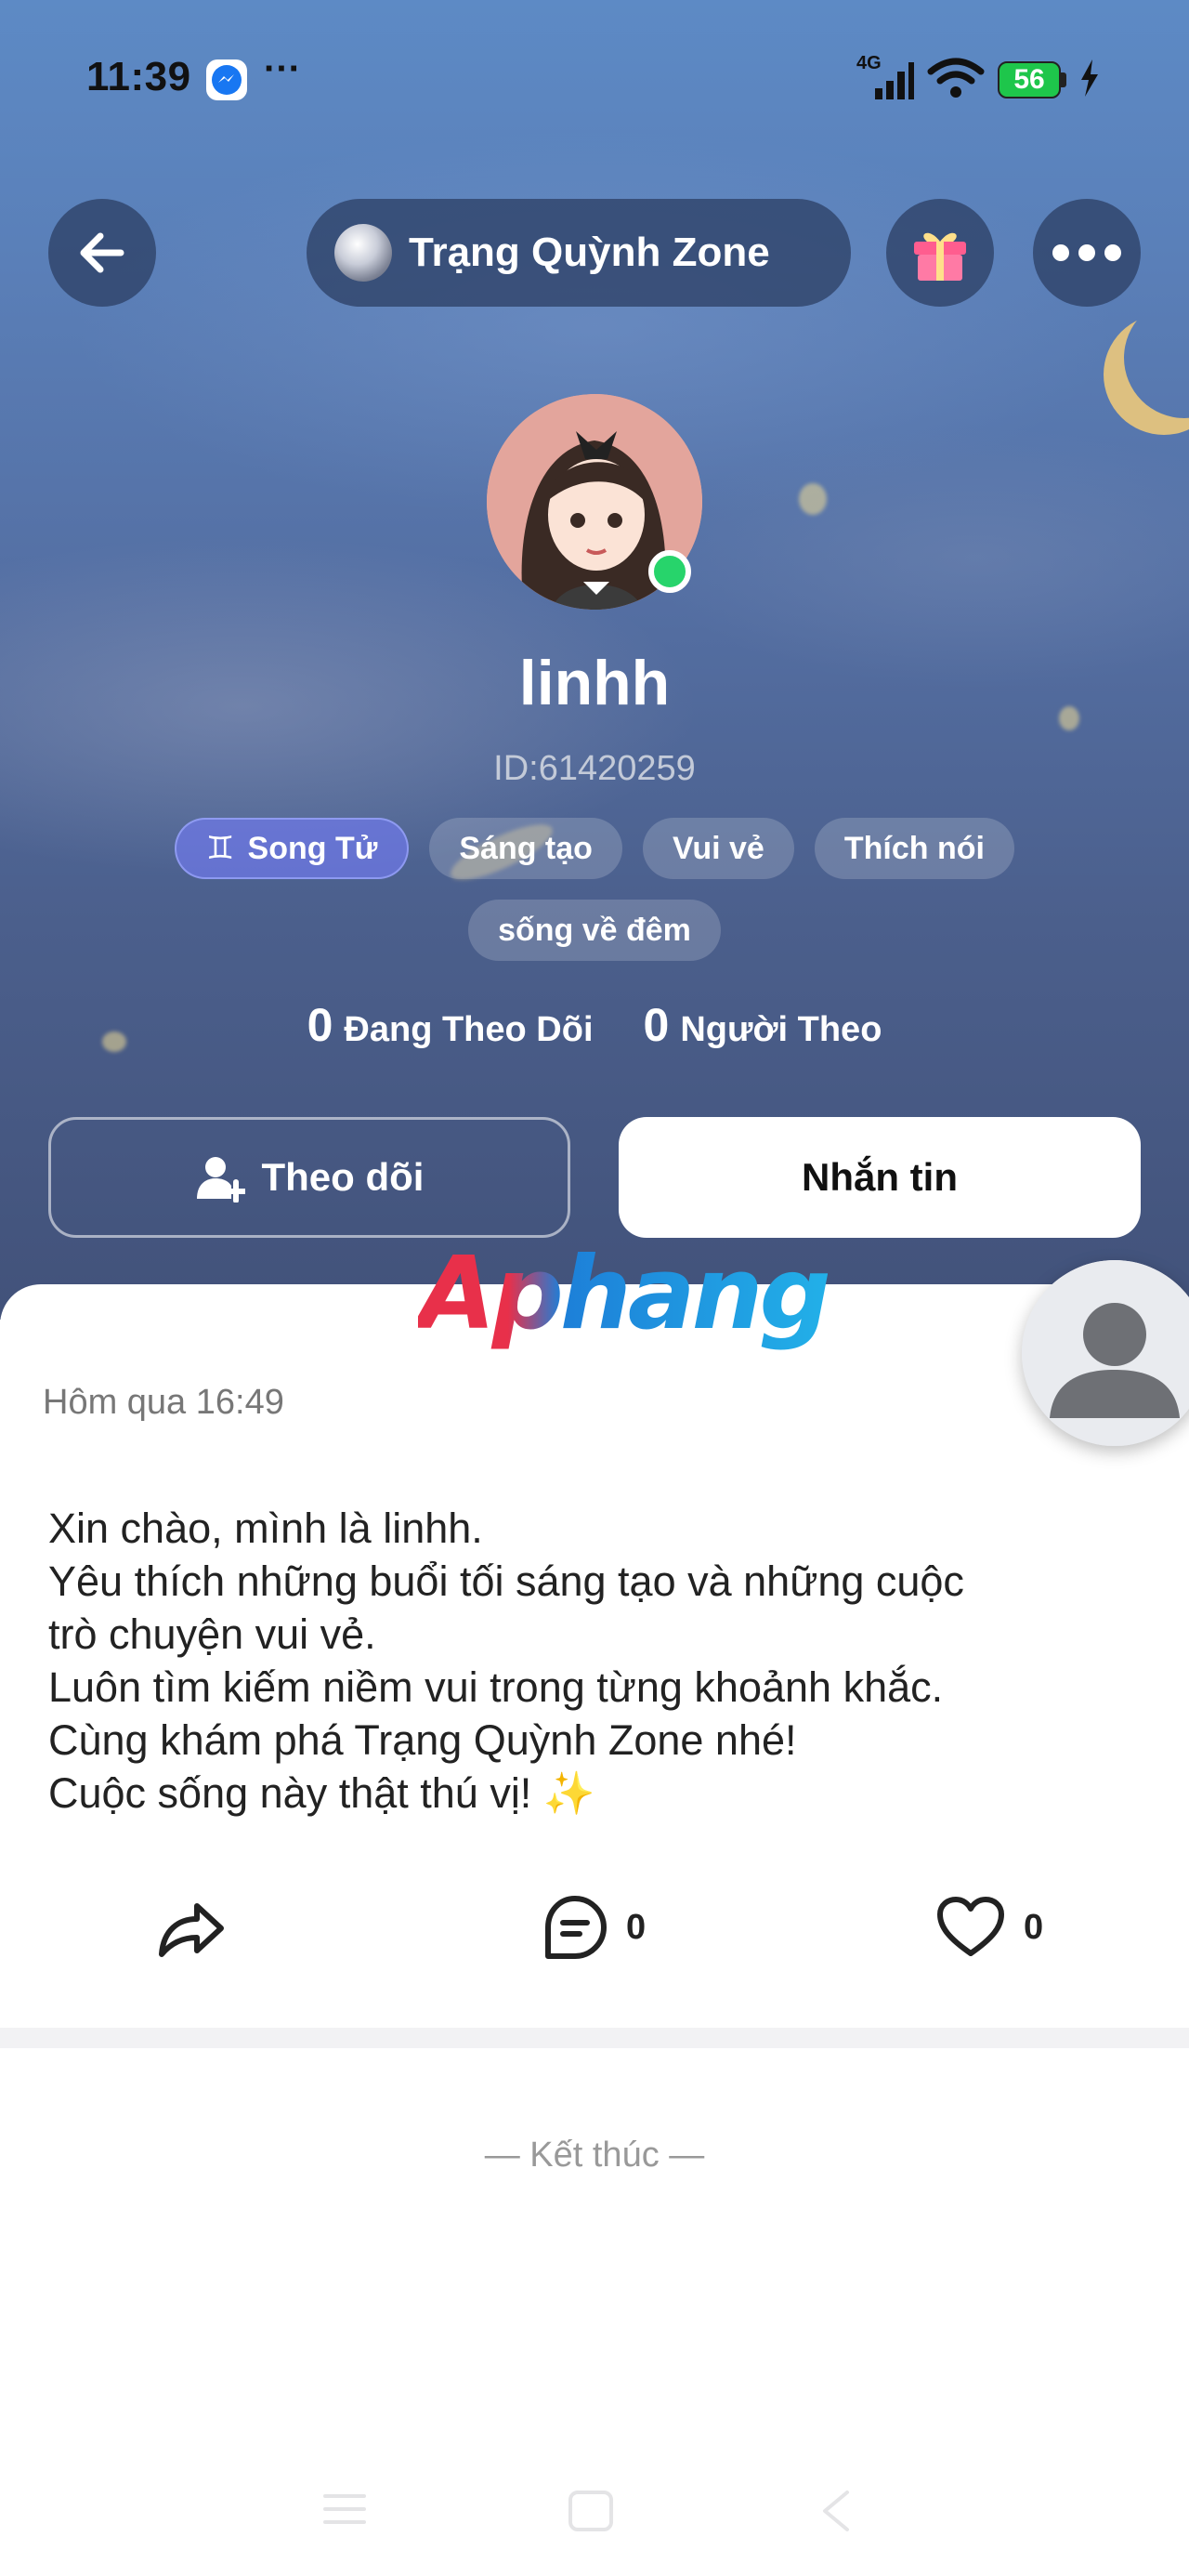 This screenshot has width=1189, height=2576. I want to click on more-dots-icon, so click(1086, 252).